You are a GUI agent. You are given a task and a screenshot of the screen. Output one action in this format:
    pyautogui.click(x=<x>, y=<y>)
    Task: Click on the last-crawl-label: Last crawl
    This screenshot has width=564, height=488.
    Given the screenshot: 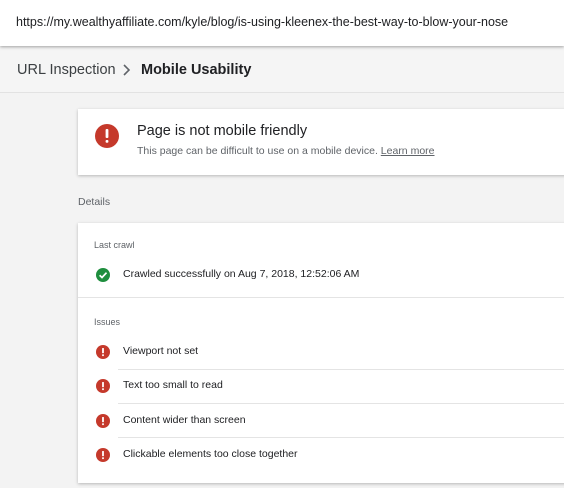 What is the action you would take?
    pyautogui.click(x=114, y=245)
    